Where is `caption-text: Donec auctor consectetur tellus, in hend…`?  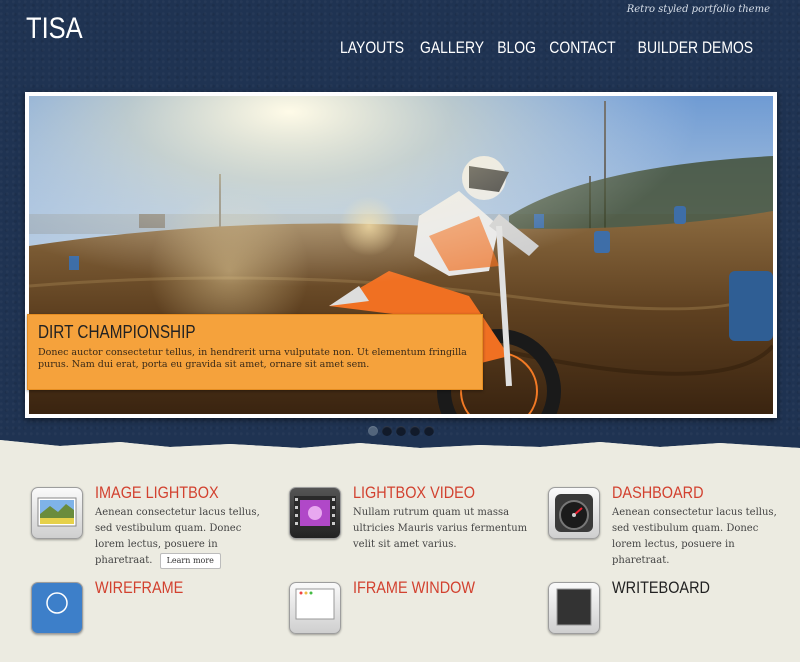
caption-text: Donec auctor consectetur tellus, in hend… is located at coordinates (252, 358).